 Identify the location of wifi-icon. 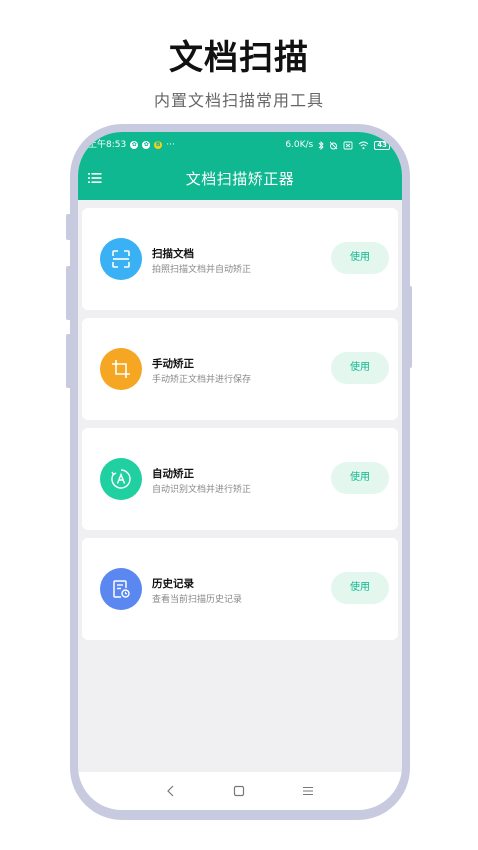
(363, 145).